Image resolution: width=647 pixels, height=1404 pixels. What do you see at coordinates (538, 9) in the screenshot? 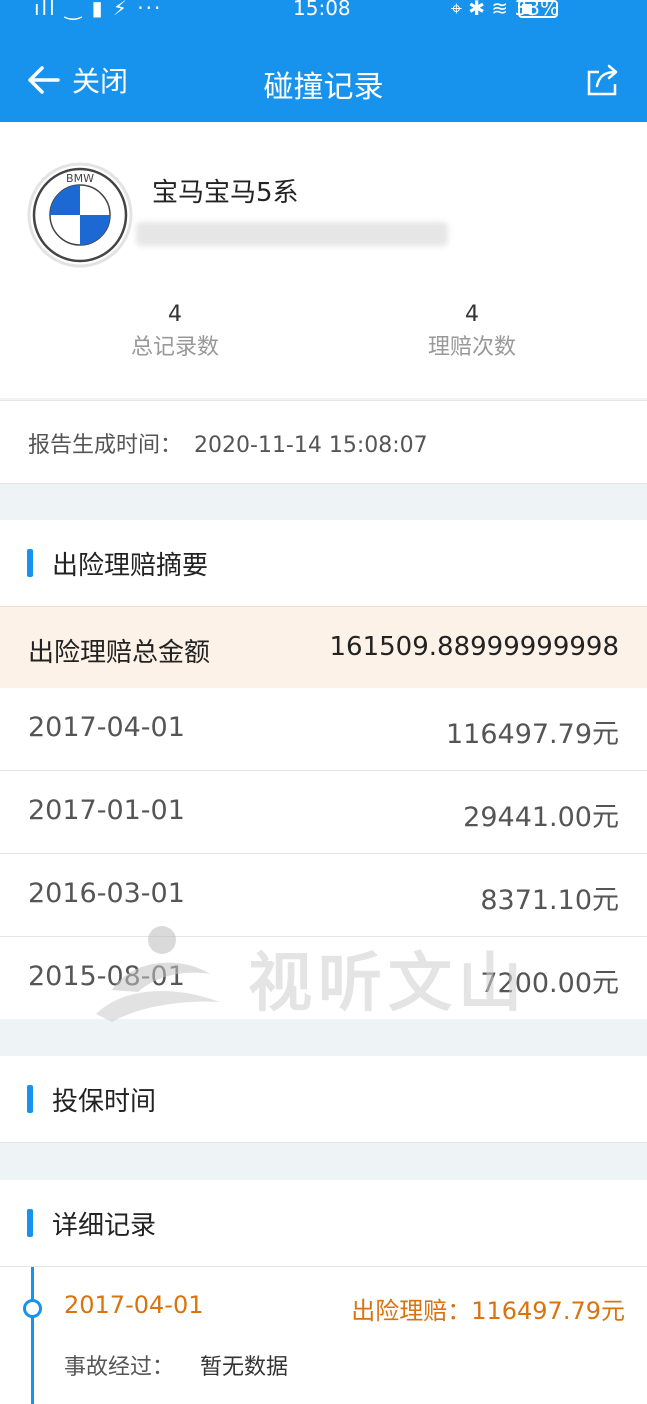
I see `battery-icon` at bounding box center [538, 9].